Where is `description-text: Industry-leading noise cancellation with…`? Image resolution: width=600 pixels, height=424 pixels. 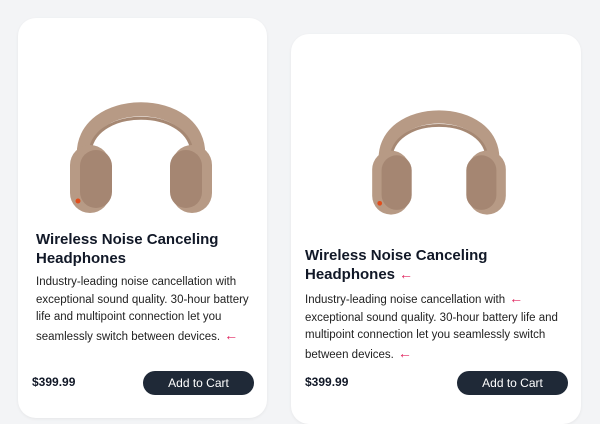 description-text: Industry-leading noise cancellation with… is located at coordinates (142, 309).